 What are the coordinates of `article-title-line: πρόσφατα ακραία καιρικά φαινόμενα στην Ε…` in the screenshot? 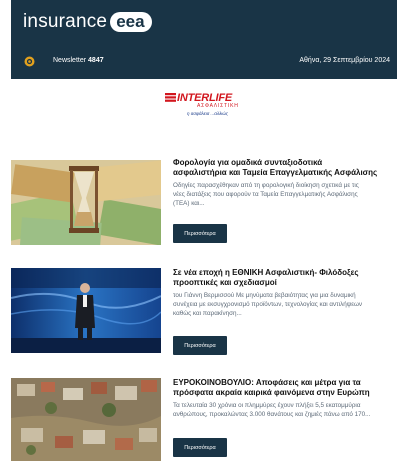 It's located at (271, 392).